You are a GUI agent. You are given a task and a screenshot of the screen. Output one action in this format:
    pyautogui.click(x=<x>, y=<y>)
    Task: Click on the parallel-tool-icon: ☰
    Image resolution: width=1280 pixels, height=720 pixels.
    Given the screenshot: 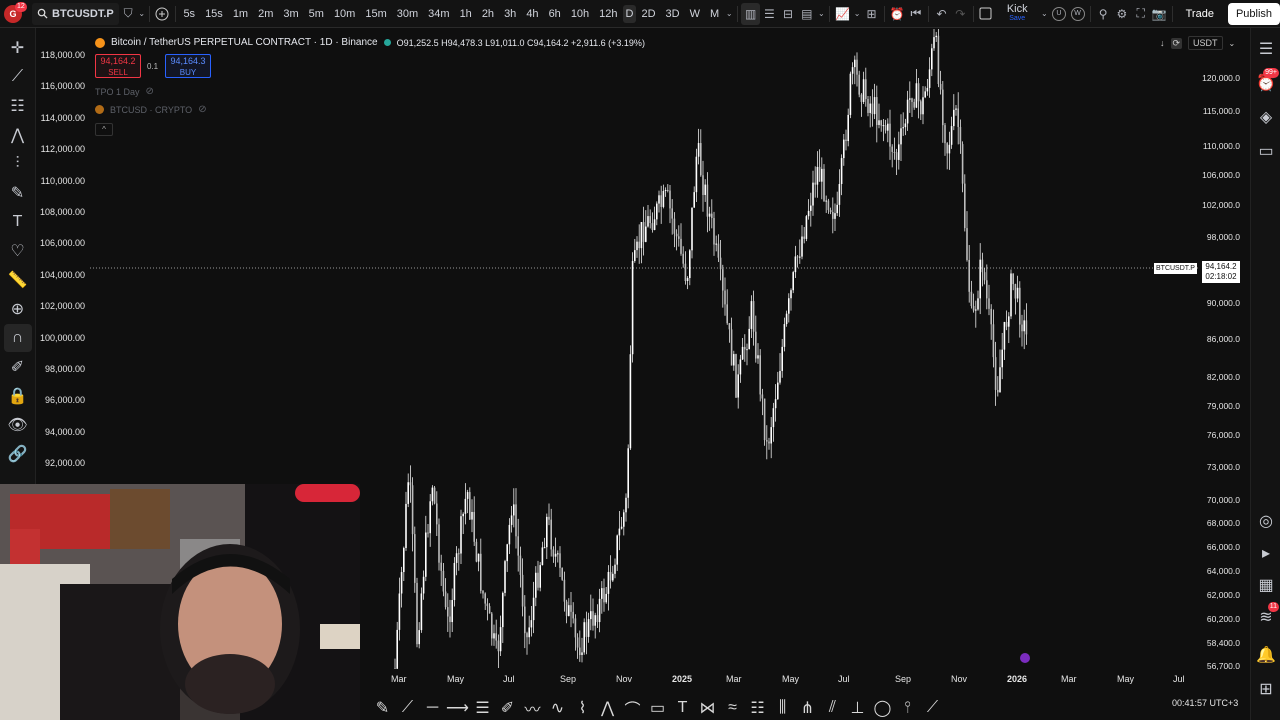 What is the action you would take?
    pyautogui.click(x=482, y=708)
    